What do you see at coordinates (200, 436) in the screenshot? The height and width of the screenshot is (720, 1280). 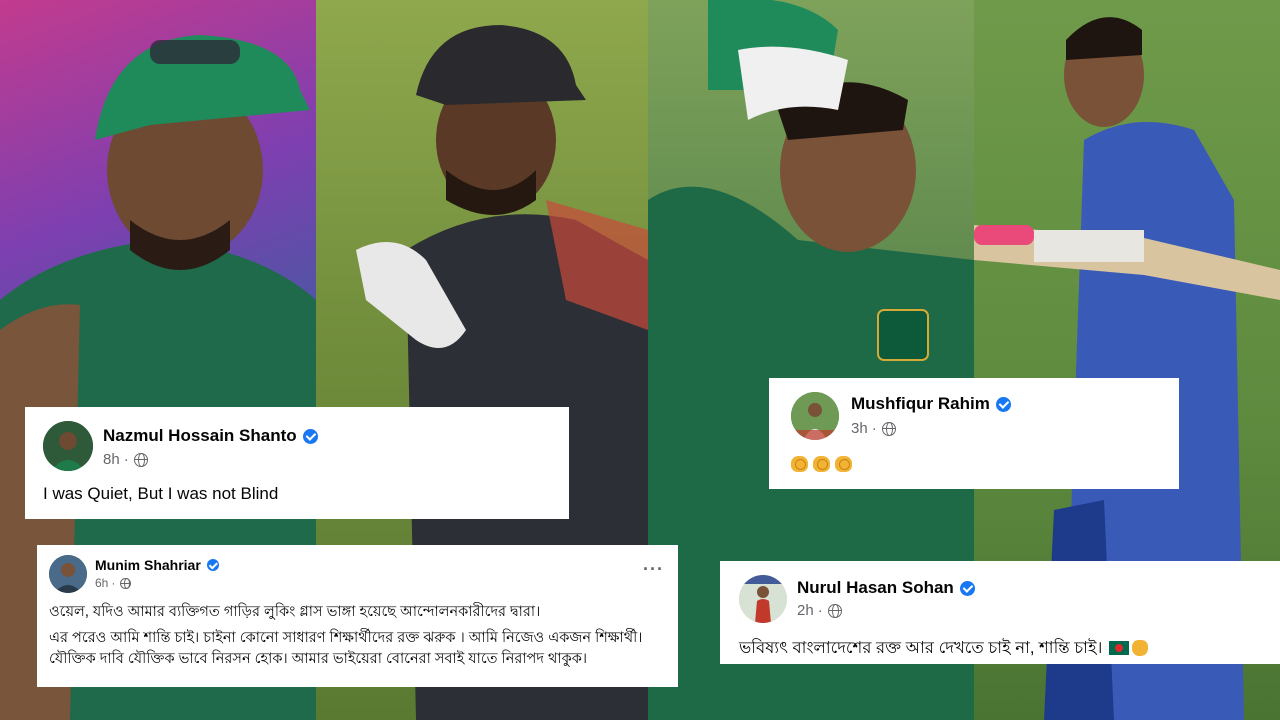 I see `author-name: Nazmul Hossain Shanto` at bounding box center [200, 436].